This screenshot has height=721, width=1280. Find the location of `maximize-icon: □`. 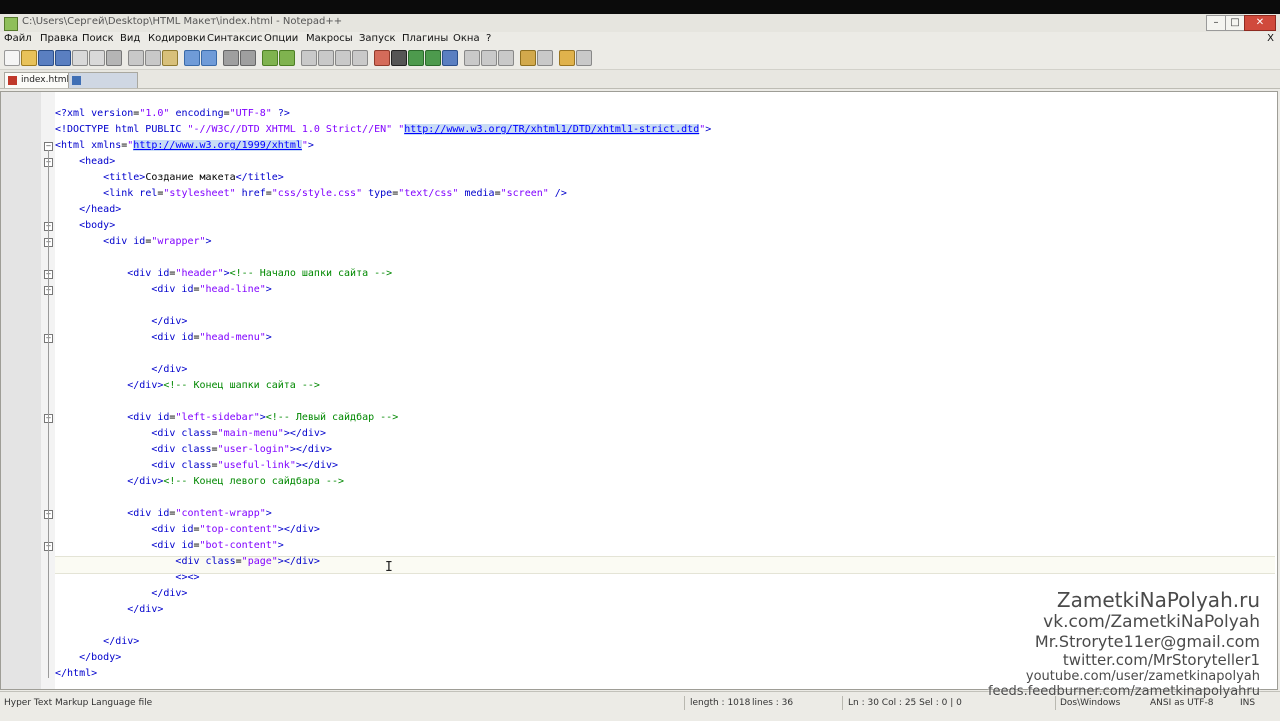

maximize-icon: □ is located at coordinates (1235, 23).